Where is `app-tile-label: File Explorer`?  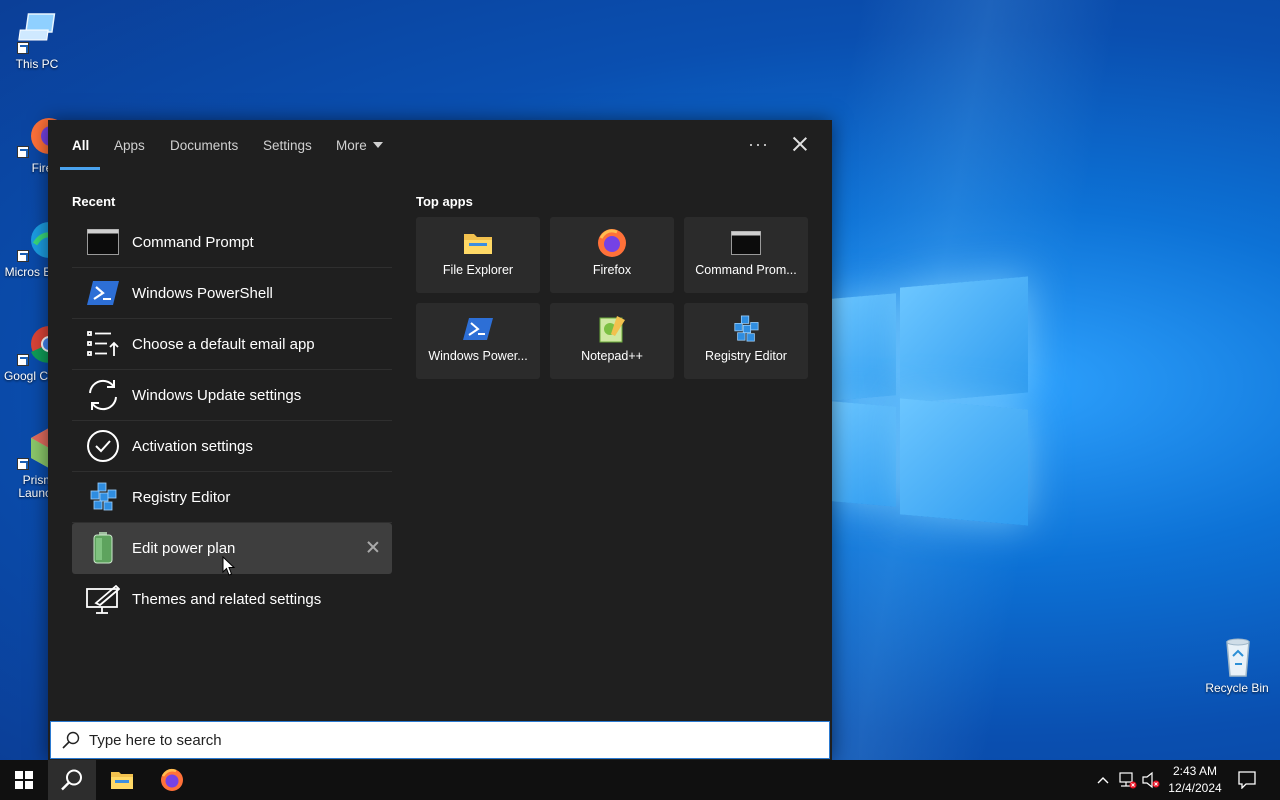
app-tile-label: File Explorer is located at coordinates (478, 270).